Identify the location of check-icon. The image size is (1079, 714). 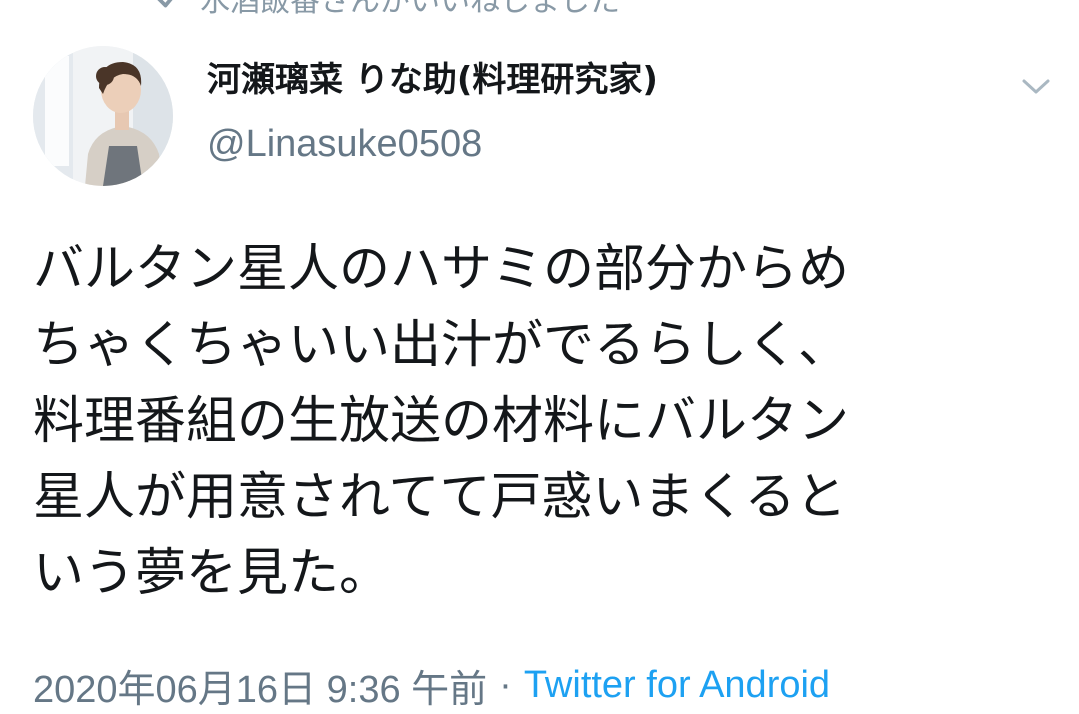
(168, 8).